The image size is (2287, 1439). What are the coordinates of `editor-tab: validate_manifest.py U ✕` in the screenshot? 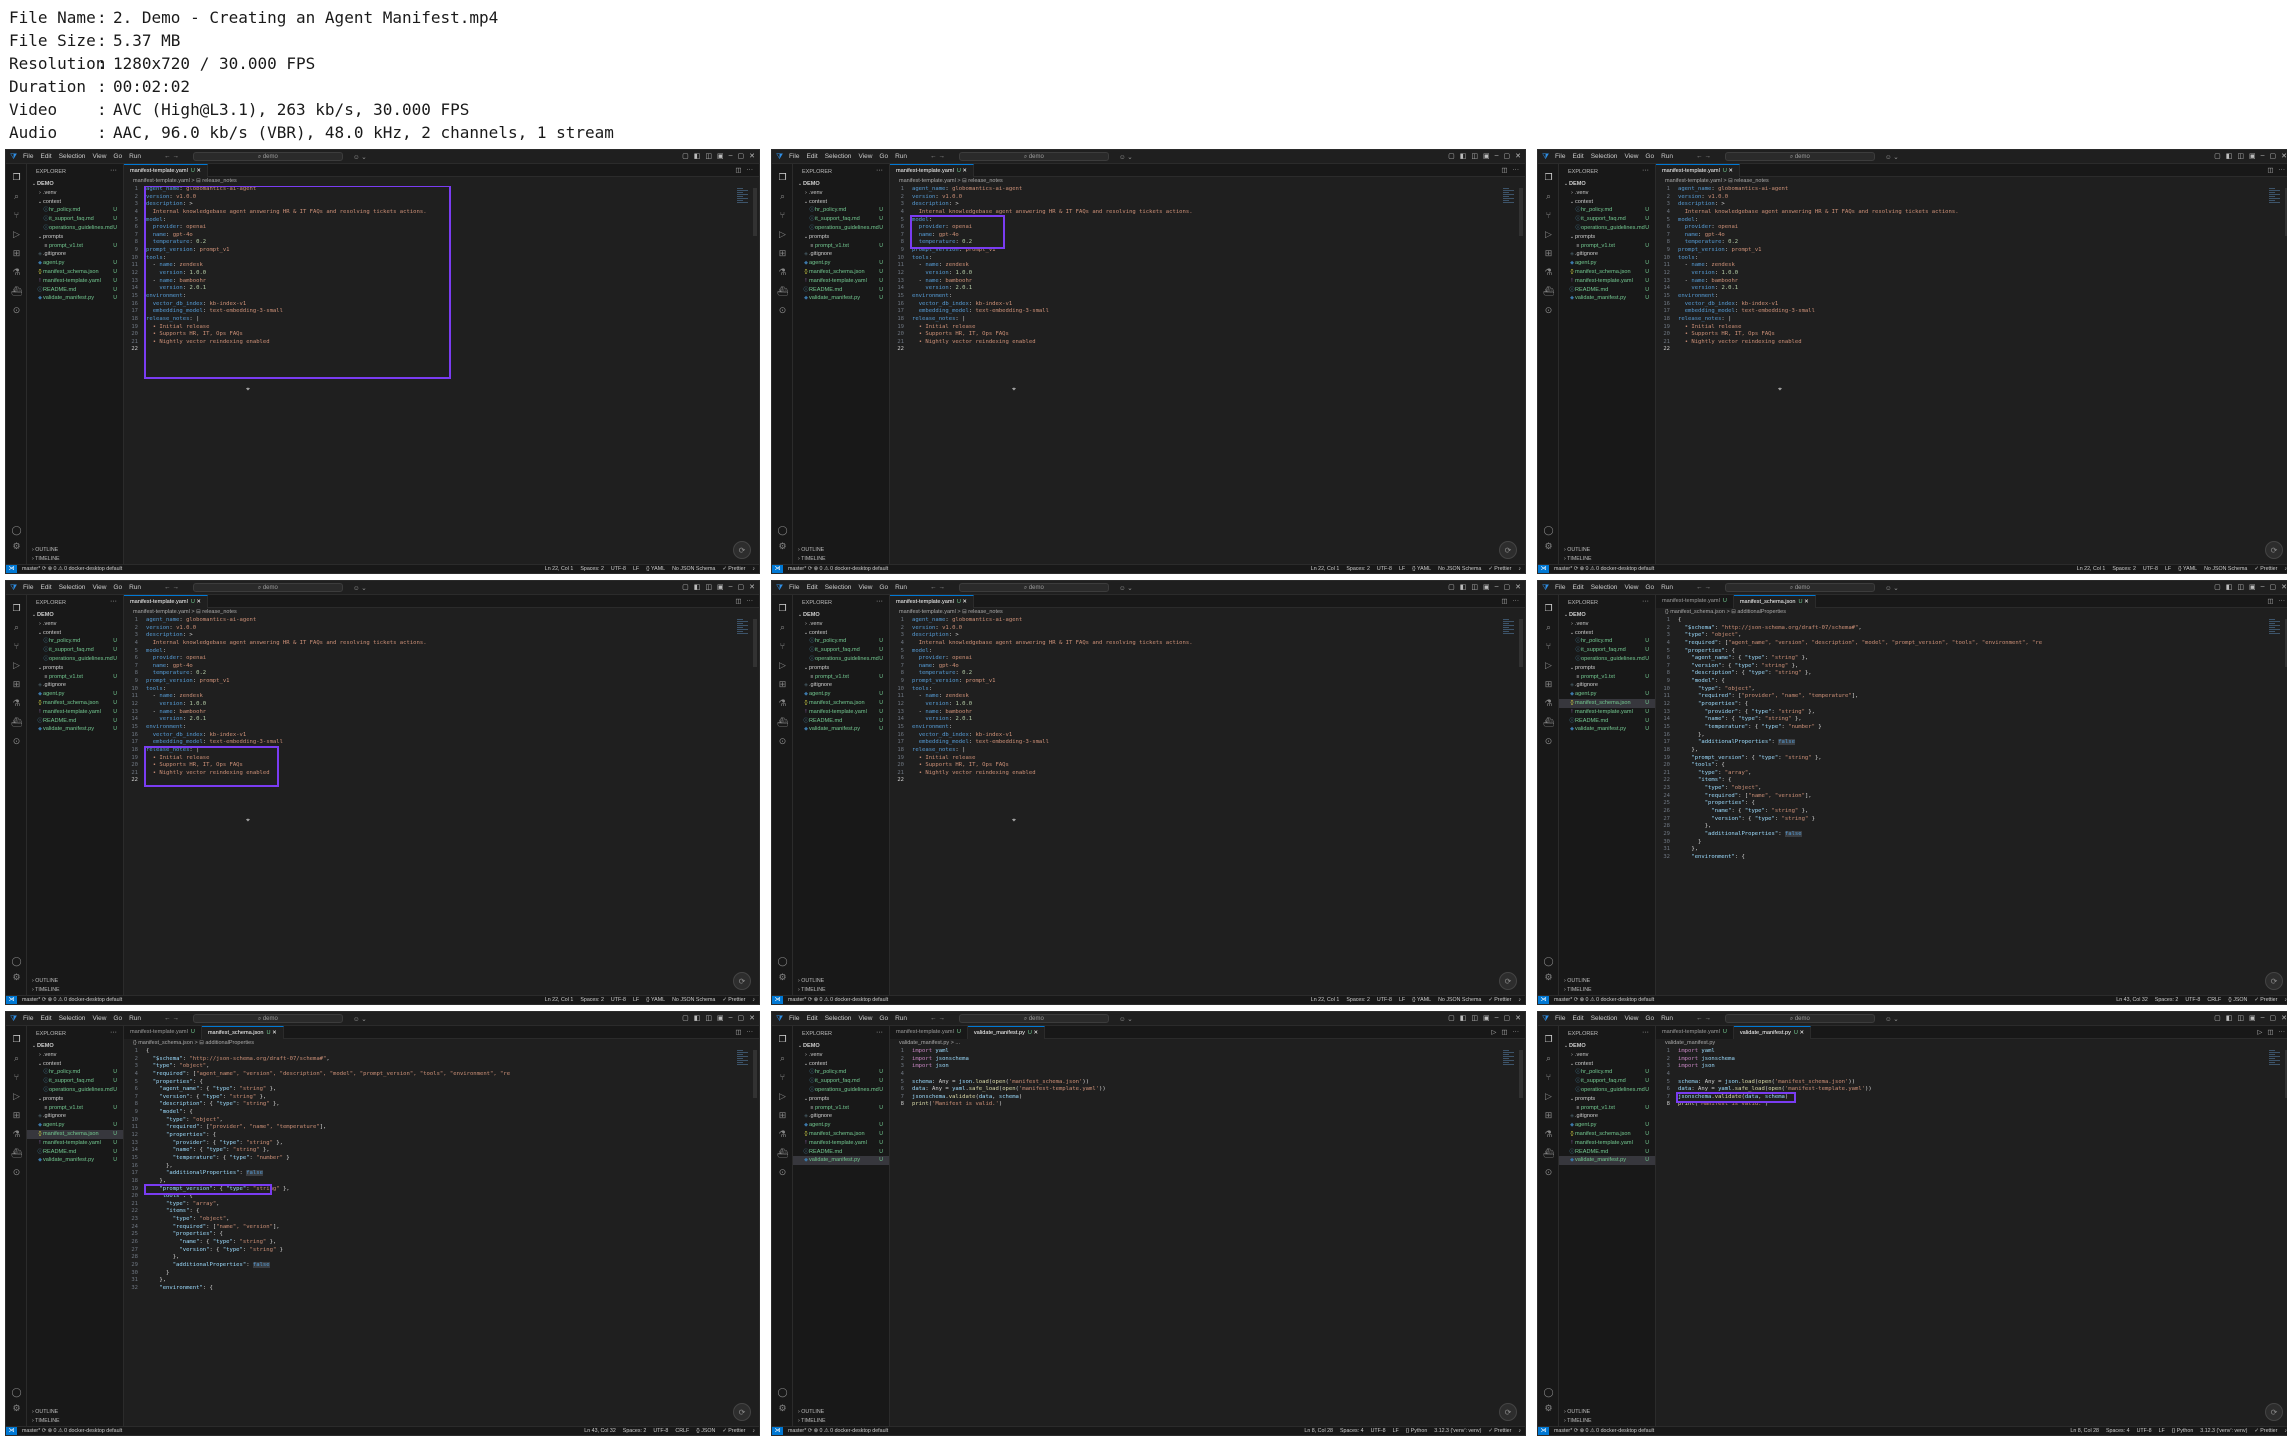 It's located at (1006, 1032).